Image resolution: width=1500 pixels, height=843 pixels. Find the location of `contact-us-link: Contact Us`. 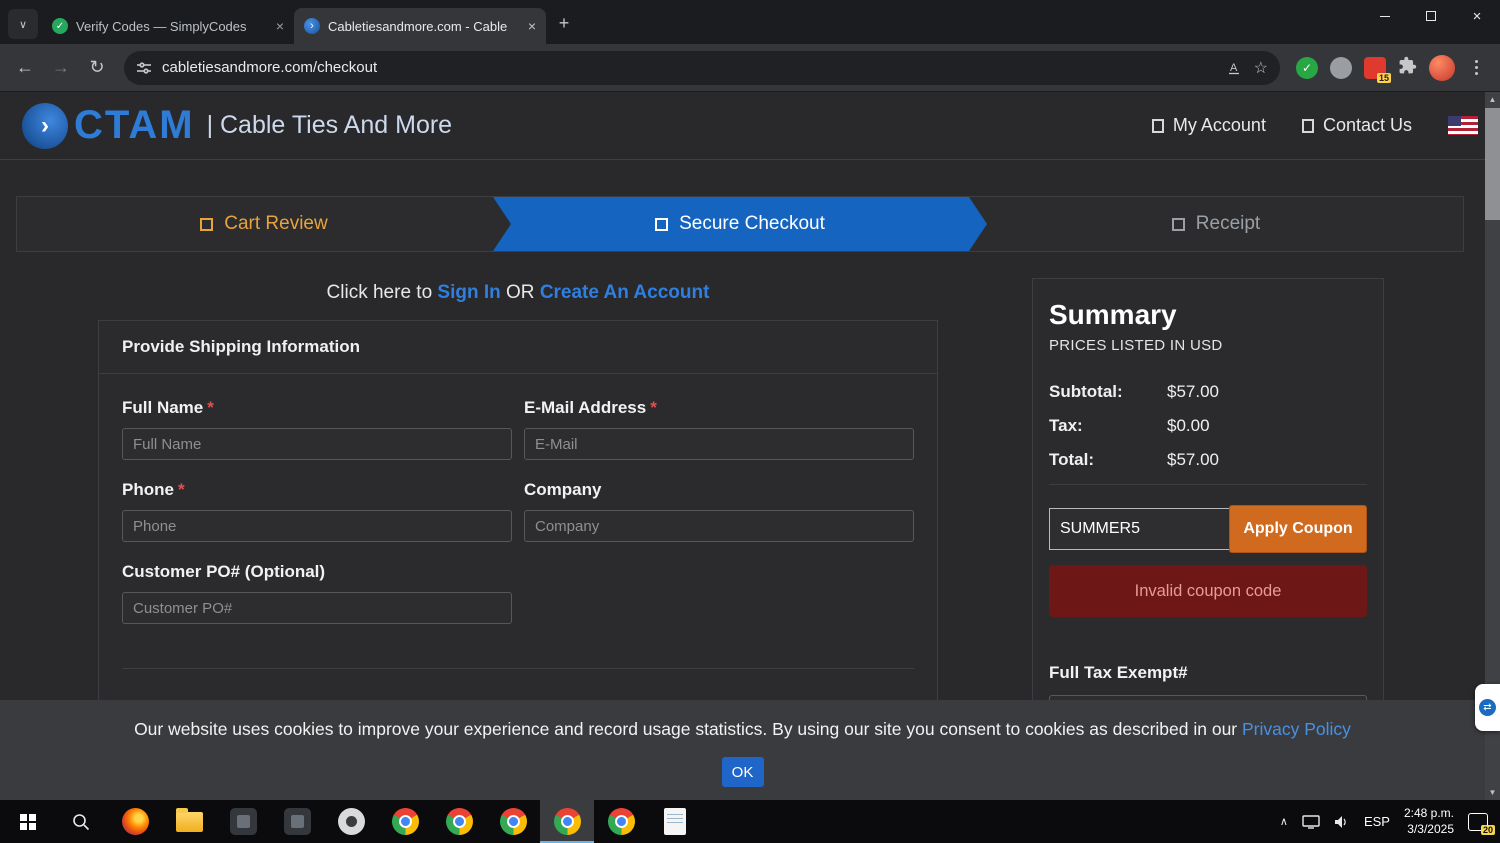

contact-us-link: Contact Us is located at coordinates (1356, 125).